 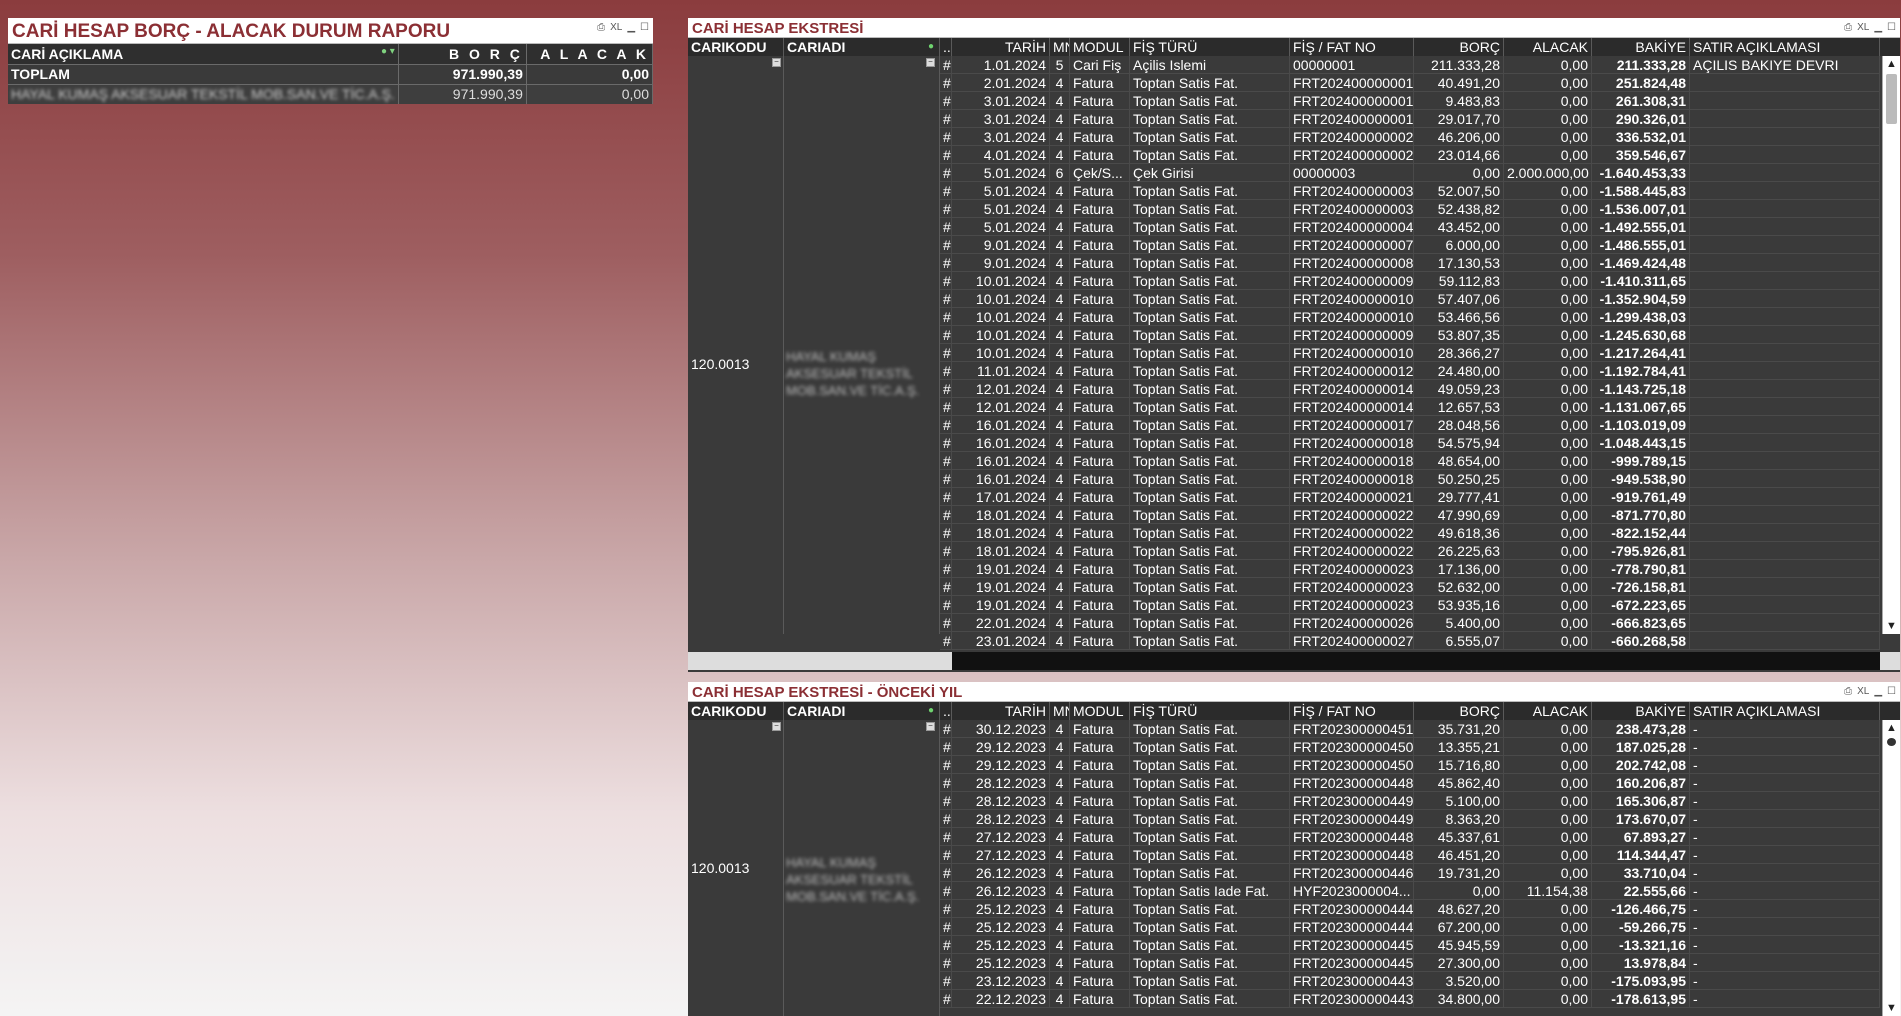 What do you see at coordinates (589, 54) in the screenshot?
I see `column-header-alacak: A L A C A K` at bounding box center [589, 54].